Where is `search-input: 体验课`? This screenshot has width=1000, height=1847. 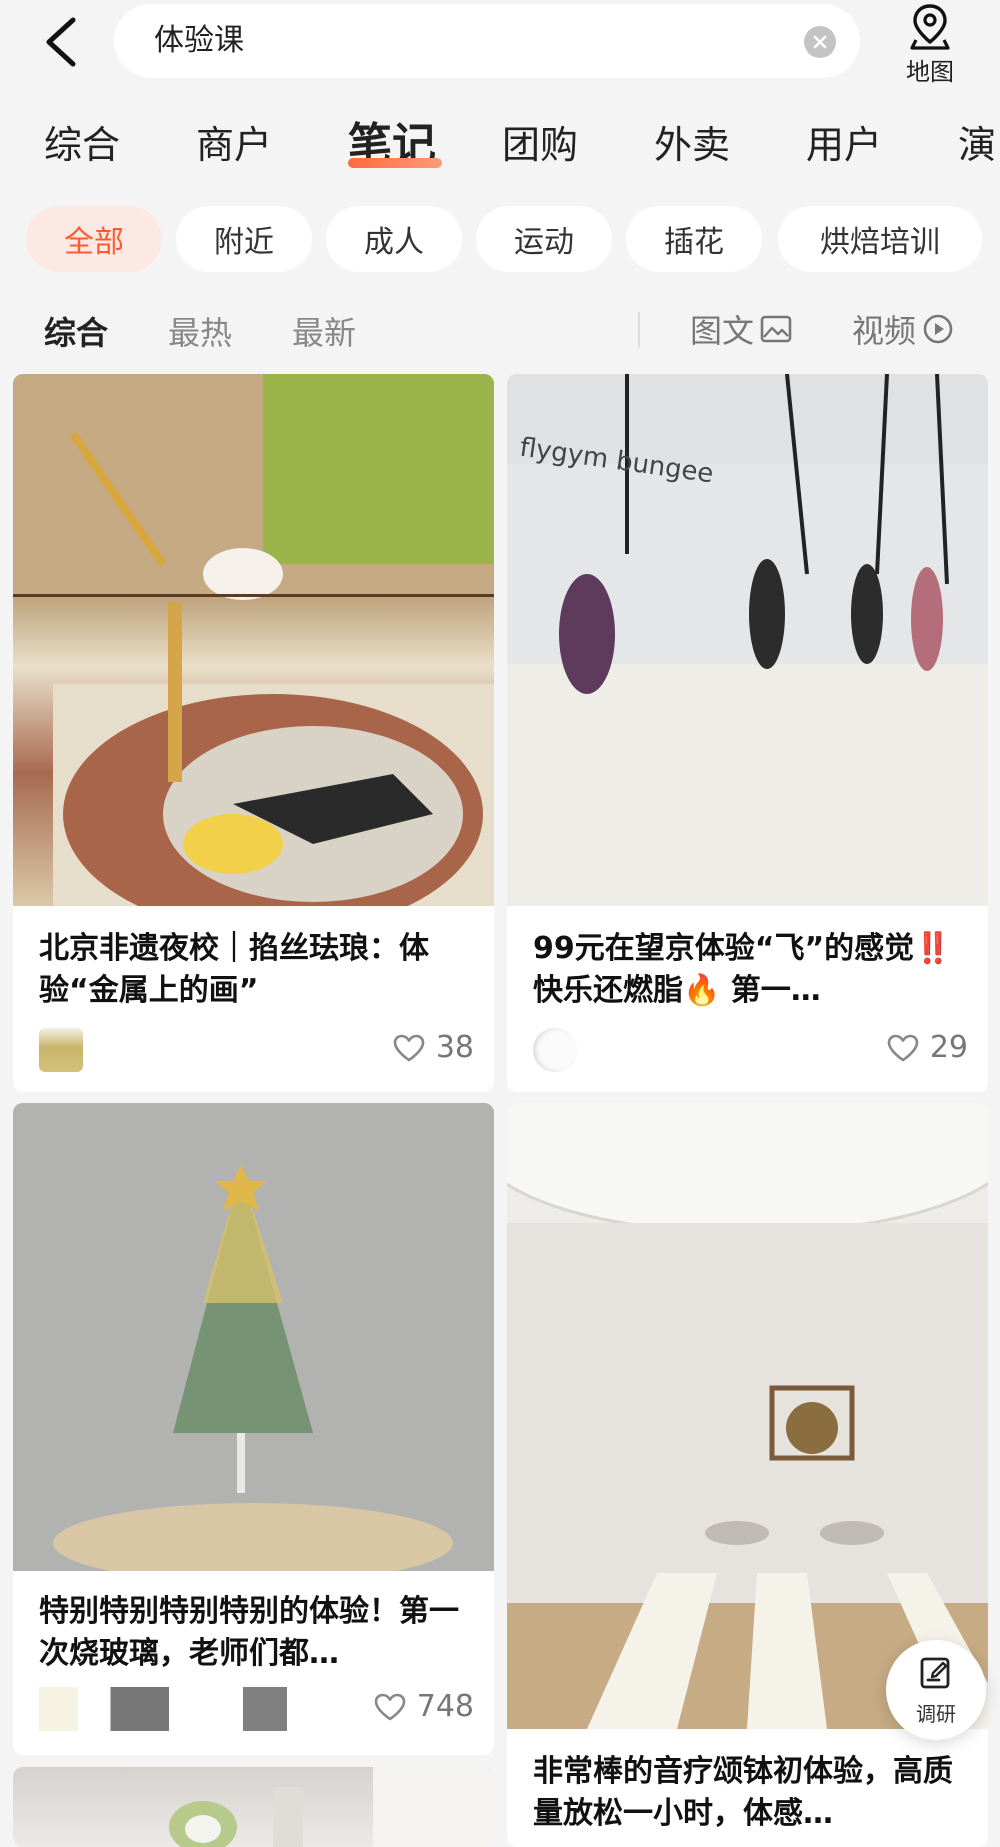
search-input: 体验课 is located at coordinates (487, 41).